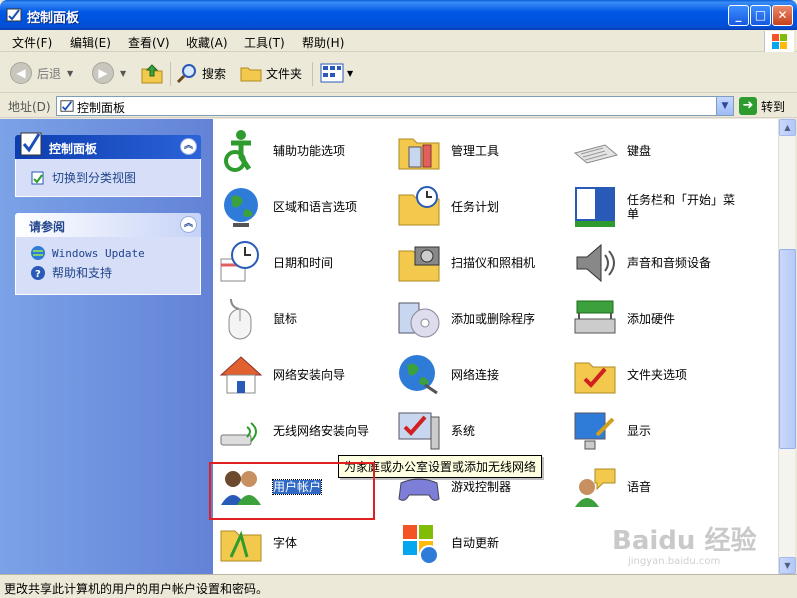 Image resolution: width=797 pixels, height=598 pixels. I want to click on switch-to-category-view-link: 切换到分类视图, so click(83, 177).